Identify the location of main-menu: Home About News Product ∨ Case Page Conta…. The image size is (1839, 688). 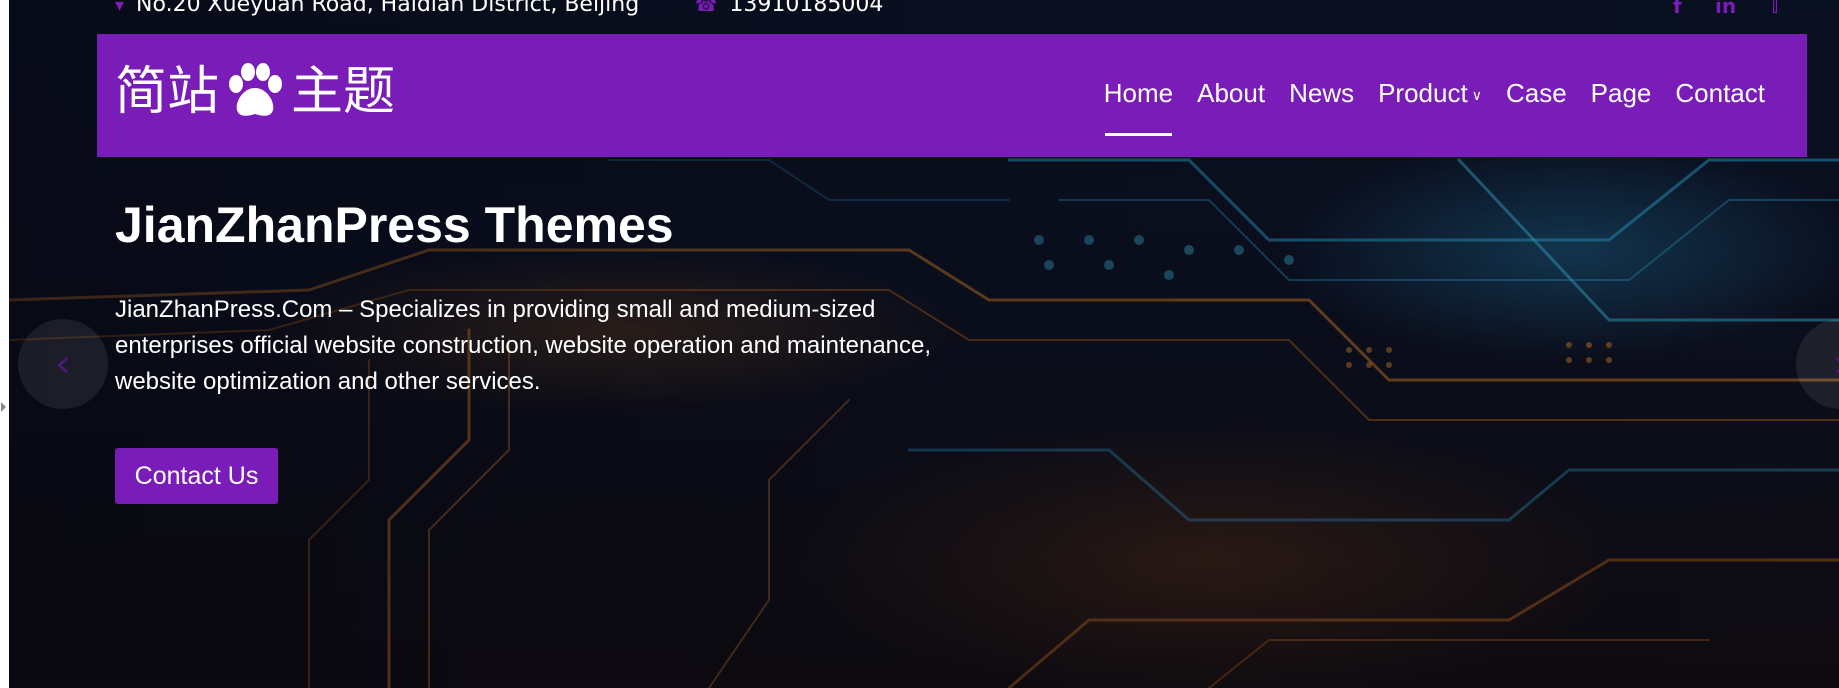
(1434, 107).